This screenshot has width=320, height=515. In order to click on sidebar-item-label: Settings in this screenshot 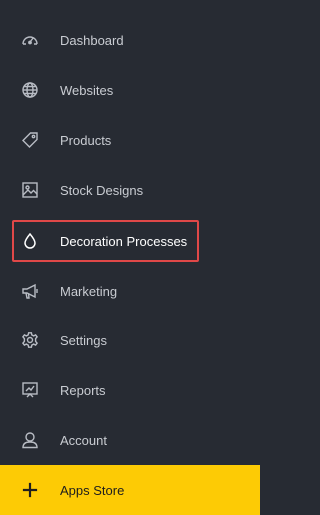, I will do `click(83, 340)`.